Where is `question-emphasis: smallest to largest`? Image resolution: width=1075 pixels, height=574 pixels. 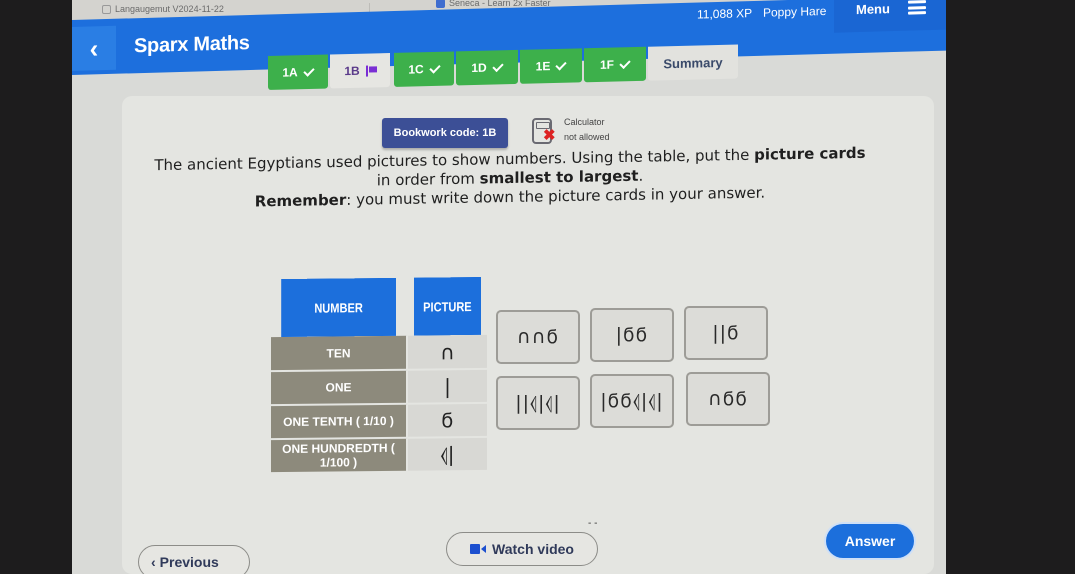
question-emphasis: smallest to largest is located at coordinates (559, 177).